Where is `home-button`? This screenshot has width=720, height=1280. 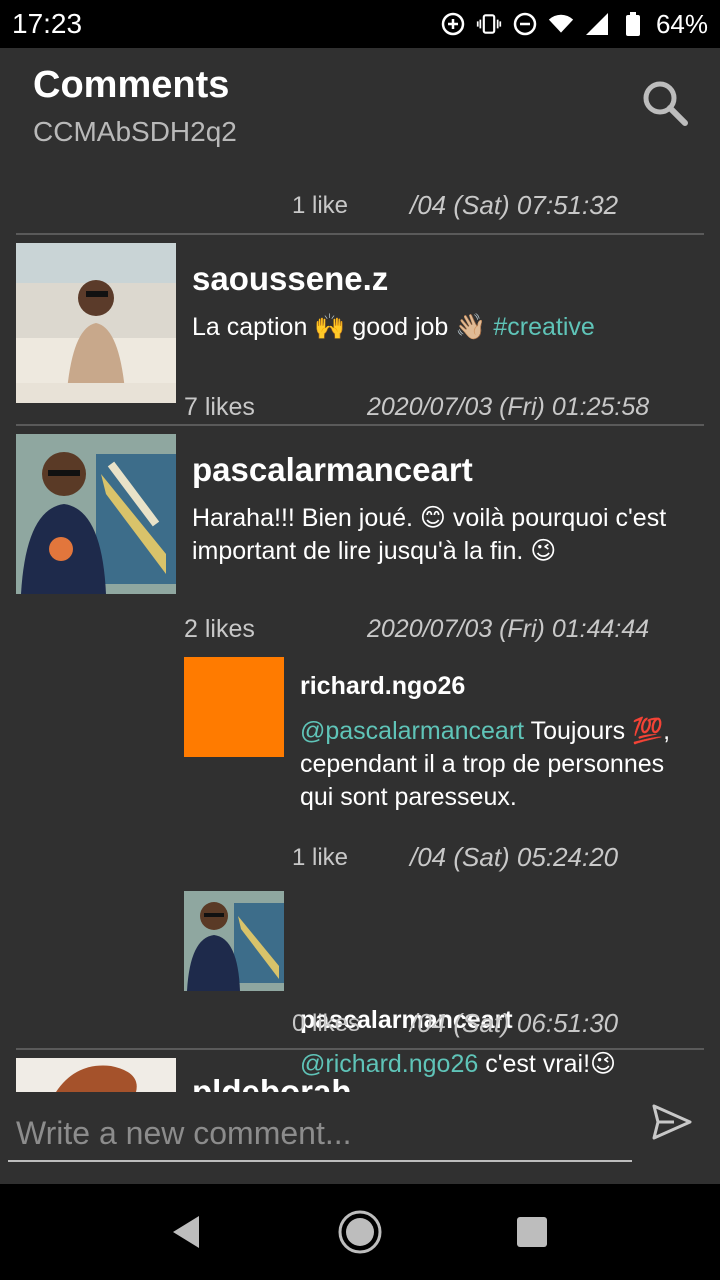
home-button is located at coordinates (360, 1232).